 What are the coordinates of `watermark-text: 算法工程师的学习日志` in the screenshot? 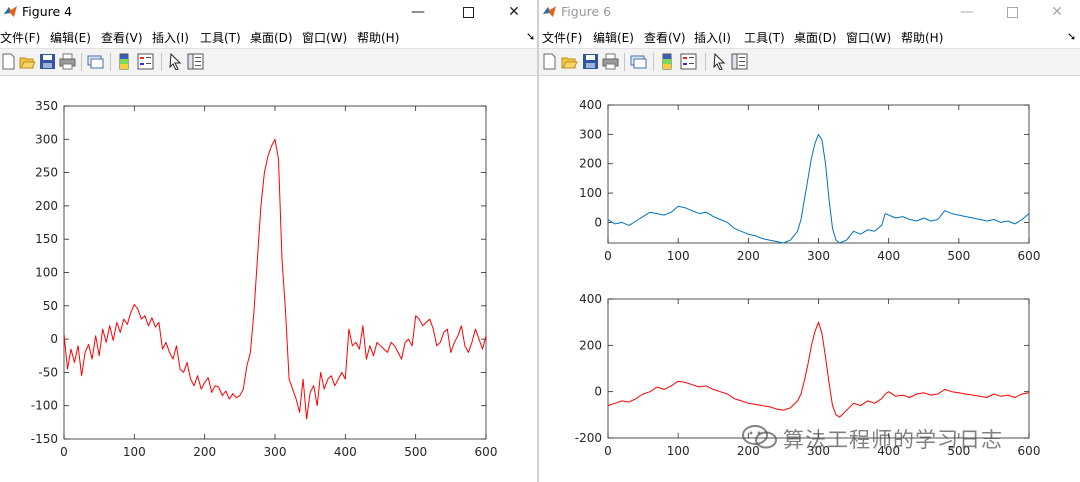 It's located at (893, 440).